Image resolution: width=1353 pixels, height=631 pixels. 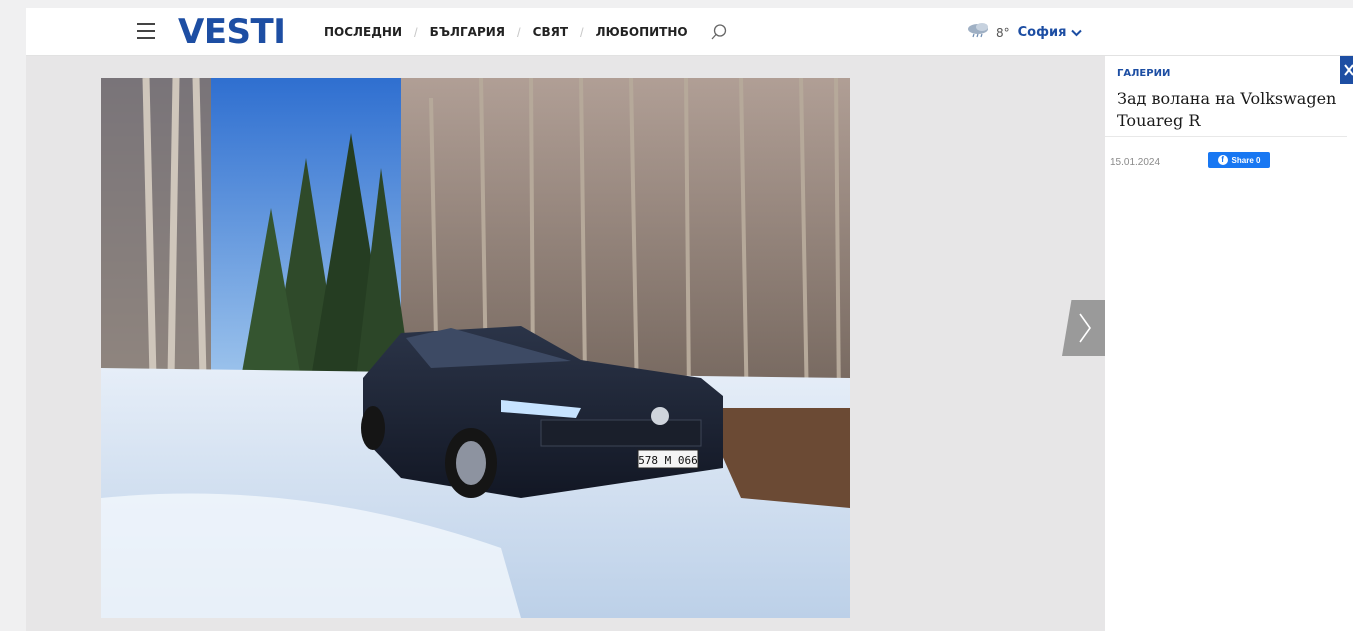 What do you see at coordinates (550, 32) in the screenshot?
I see `nav-item-world: СВЯТ` at bounding box center [550, 32].